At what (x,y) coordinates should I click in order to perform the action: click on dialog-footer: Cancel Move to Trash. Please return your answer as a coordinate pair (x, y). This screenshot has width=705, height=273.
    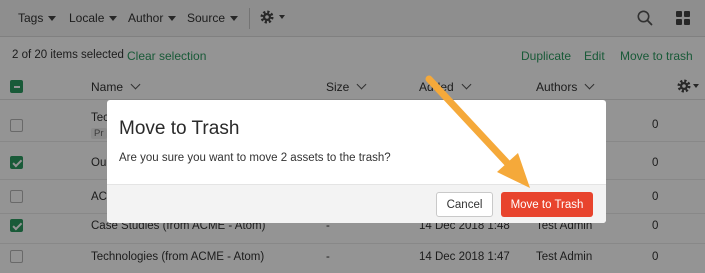
    Looking at the image, I should click on (356, 203).